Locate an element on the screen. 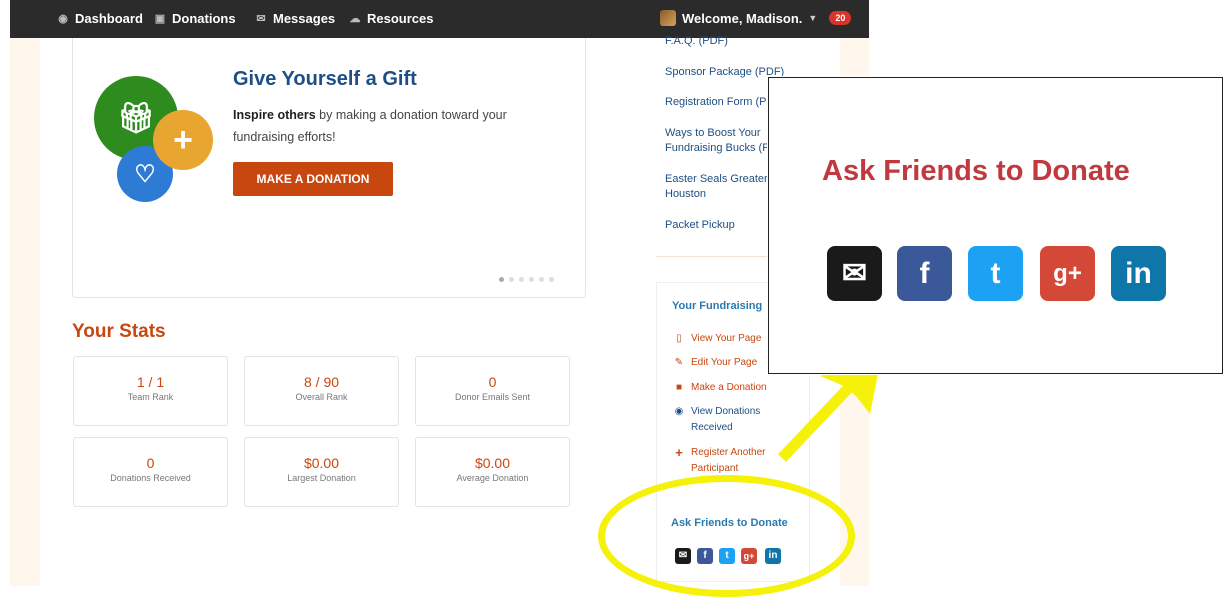 This screenshot has height=599, width=1225. email-icon: ✉ is located at coordinates (854, 273).